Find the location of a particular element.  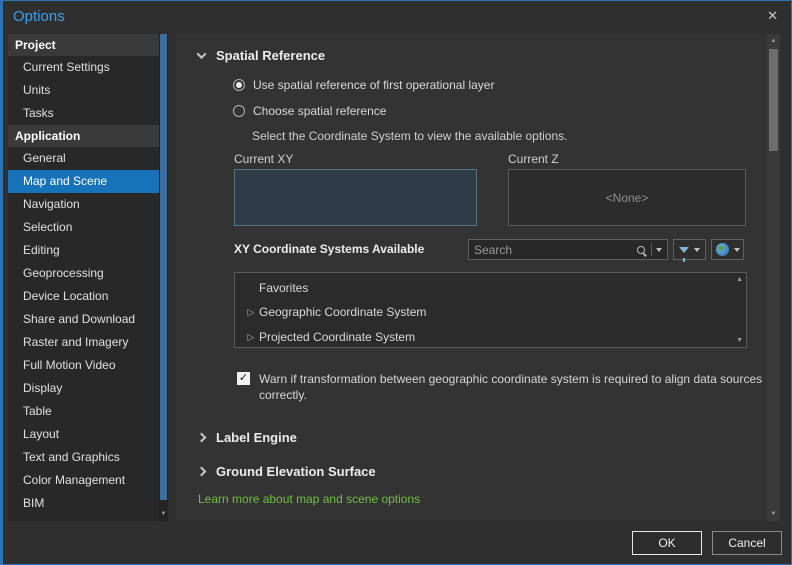

section-spatial-reference: Spatial Reference is located at coordinates (261, 55).